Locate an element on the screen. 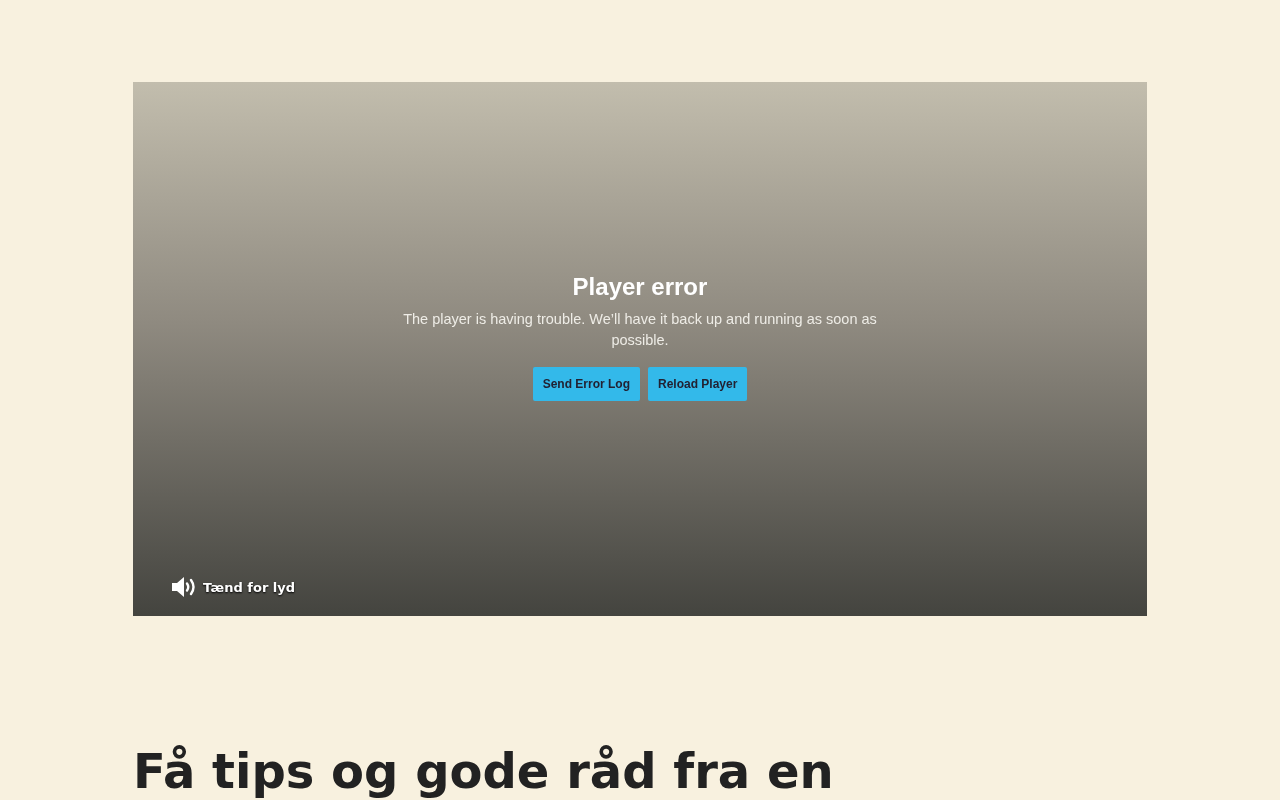 Image resolution: width=1280 pixels, height=800 pixels. error-message: The player is having trouble. We’ll have it back up and running as soon as possible. is located at coordinates (640, 330).